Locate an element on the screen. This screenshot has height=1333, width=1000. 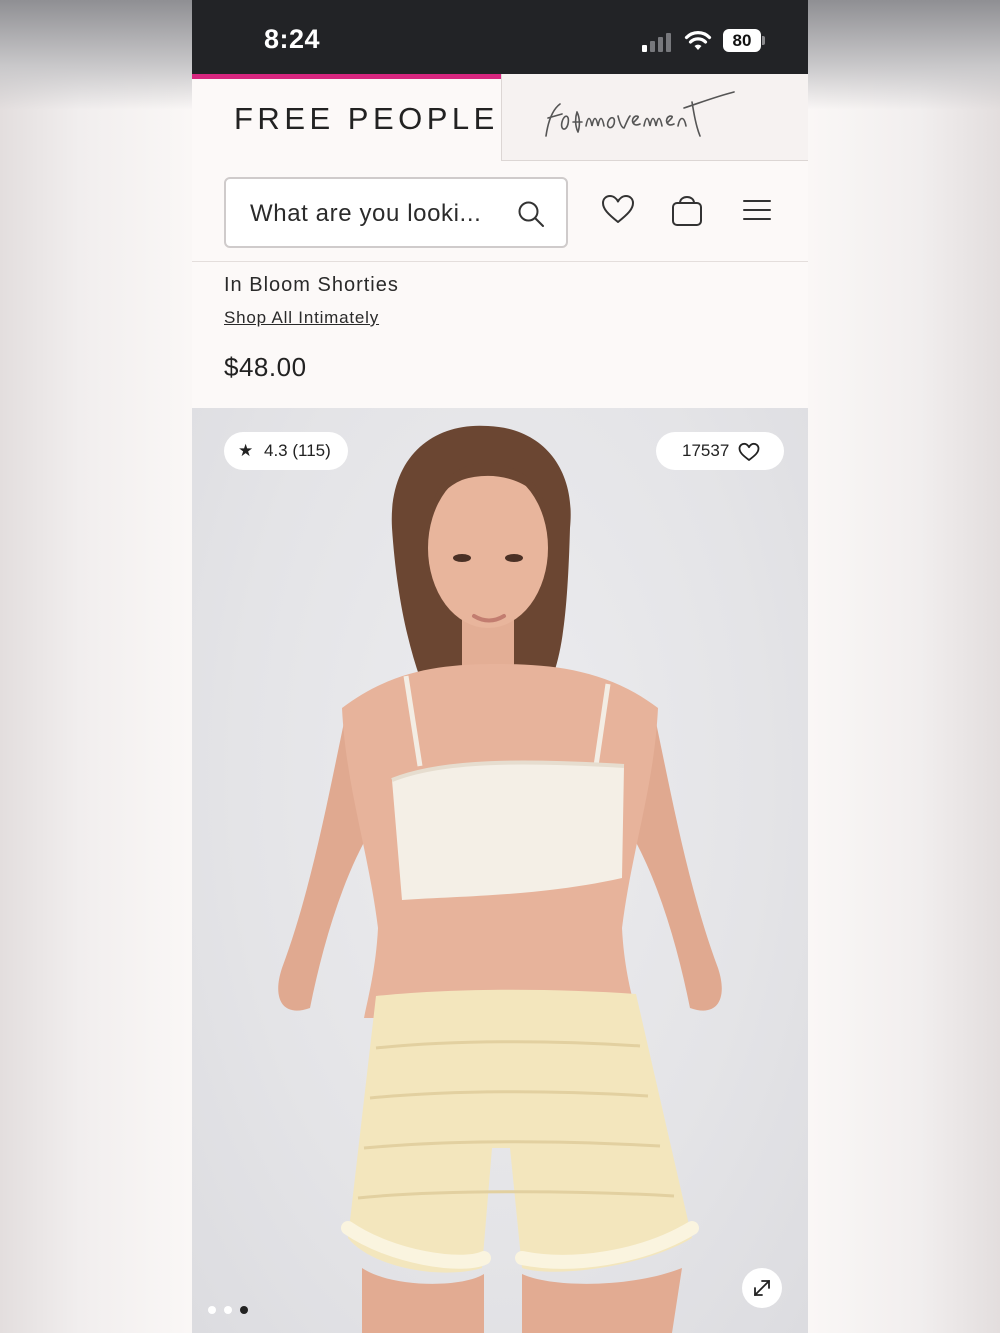
tab-free-people: FREE PEOPLE is located at coordinates (346, 117).